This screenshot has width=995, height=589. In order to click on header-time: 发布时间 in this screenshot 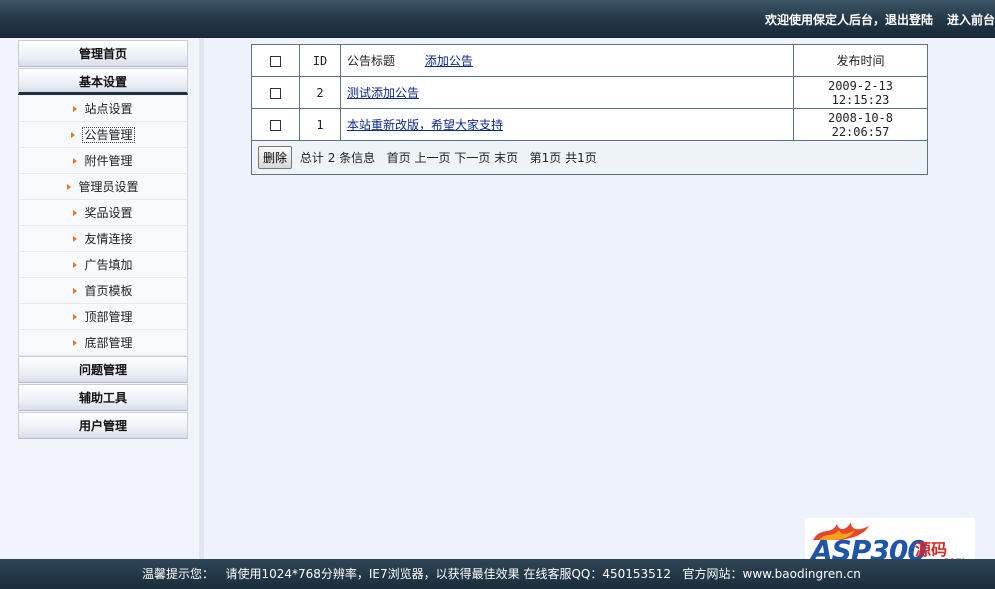, I will do `click(860, 60)`.